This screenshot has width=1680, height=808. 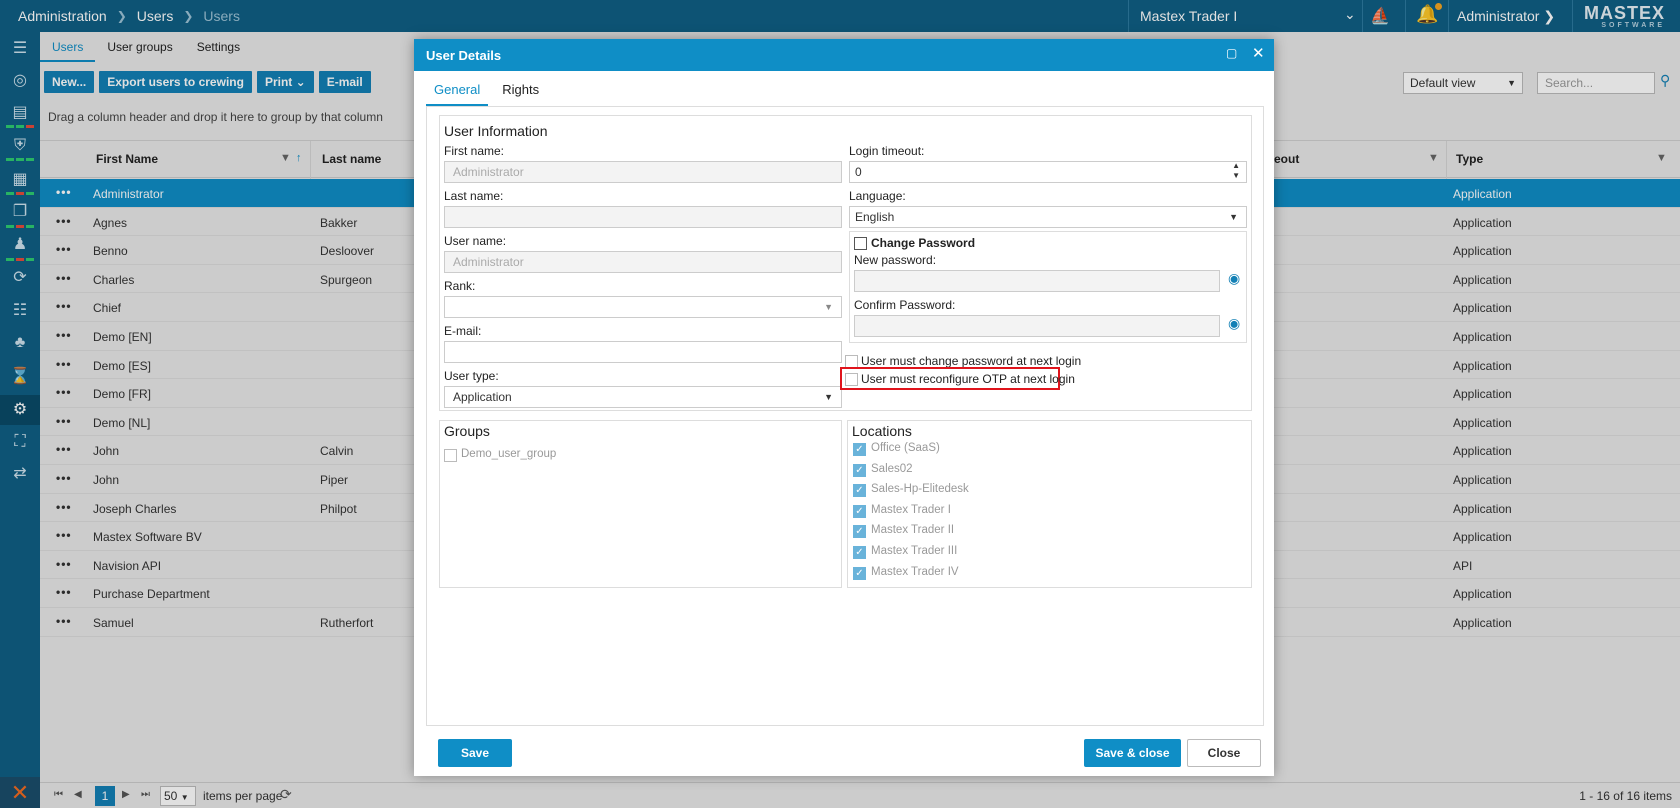 I want to click on maximize-icon: ▢, so click(x=1231, y=53).